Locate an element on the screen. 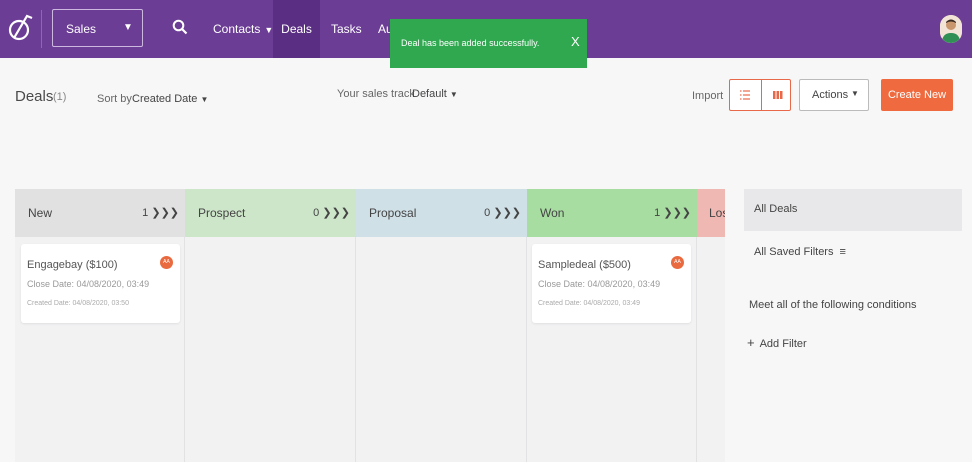 The image size is (972, 462). sales-track-label: Your sales track is located at coordinates (376, 94).